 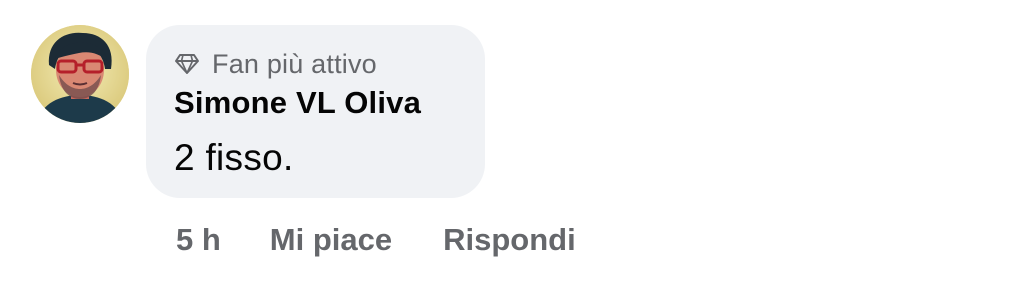 I want to click on avatar-portrait-icon, so click(x=80, y=74).